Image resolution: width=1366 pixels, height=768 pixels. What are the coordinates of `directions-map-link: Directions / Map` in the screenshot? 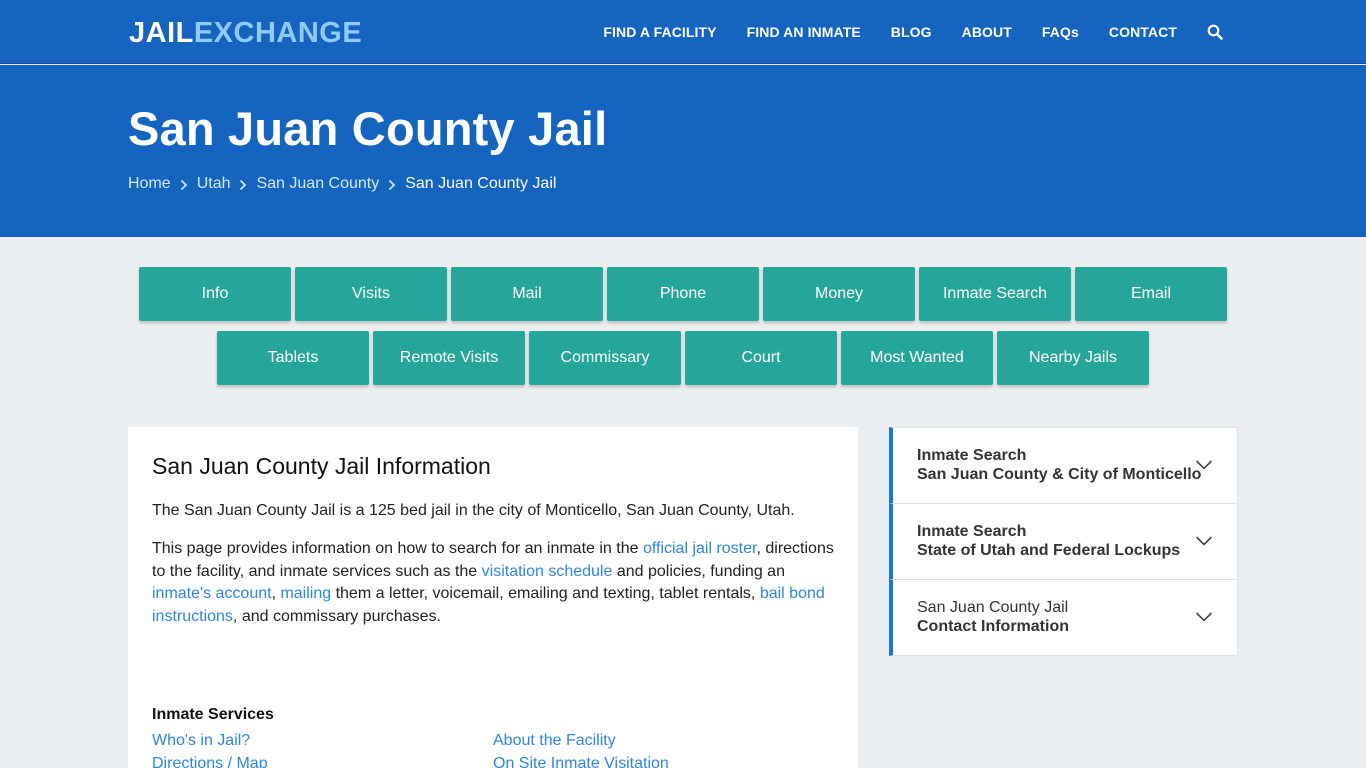 It's located at (210, 761).